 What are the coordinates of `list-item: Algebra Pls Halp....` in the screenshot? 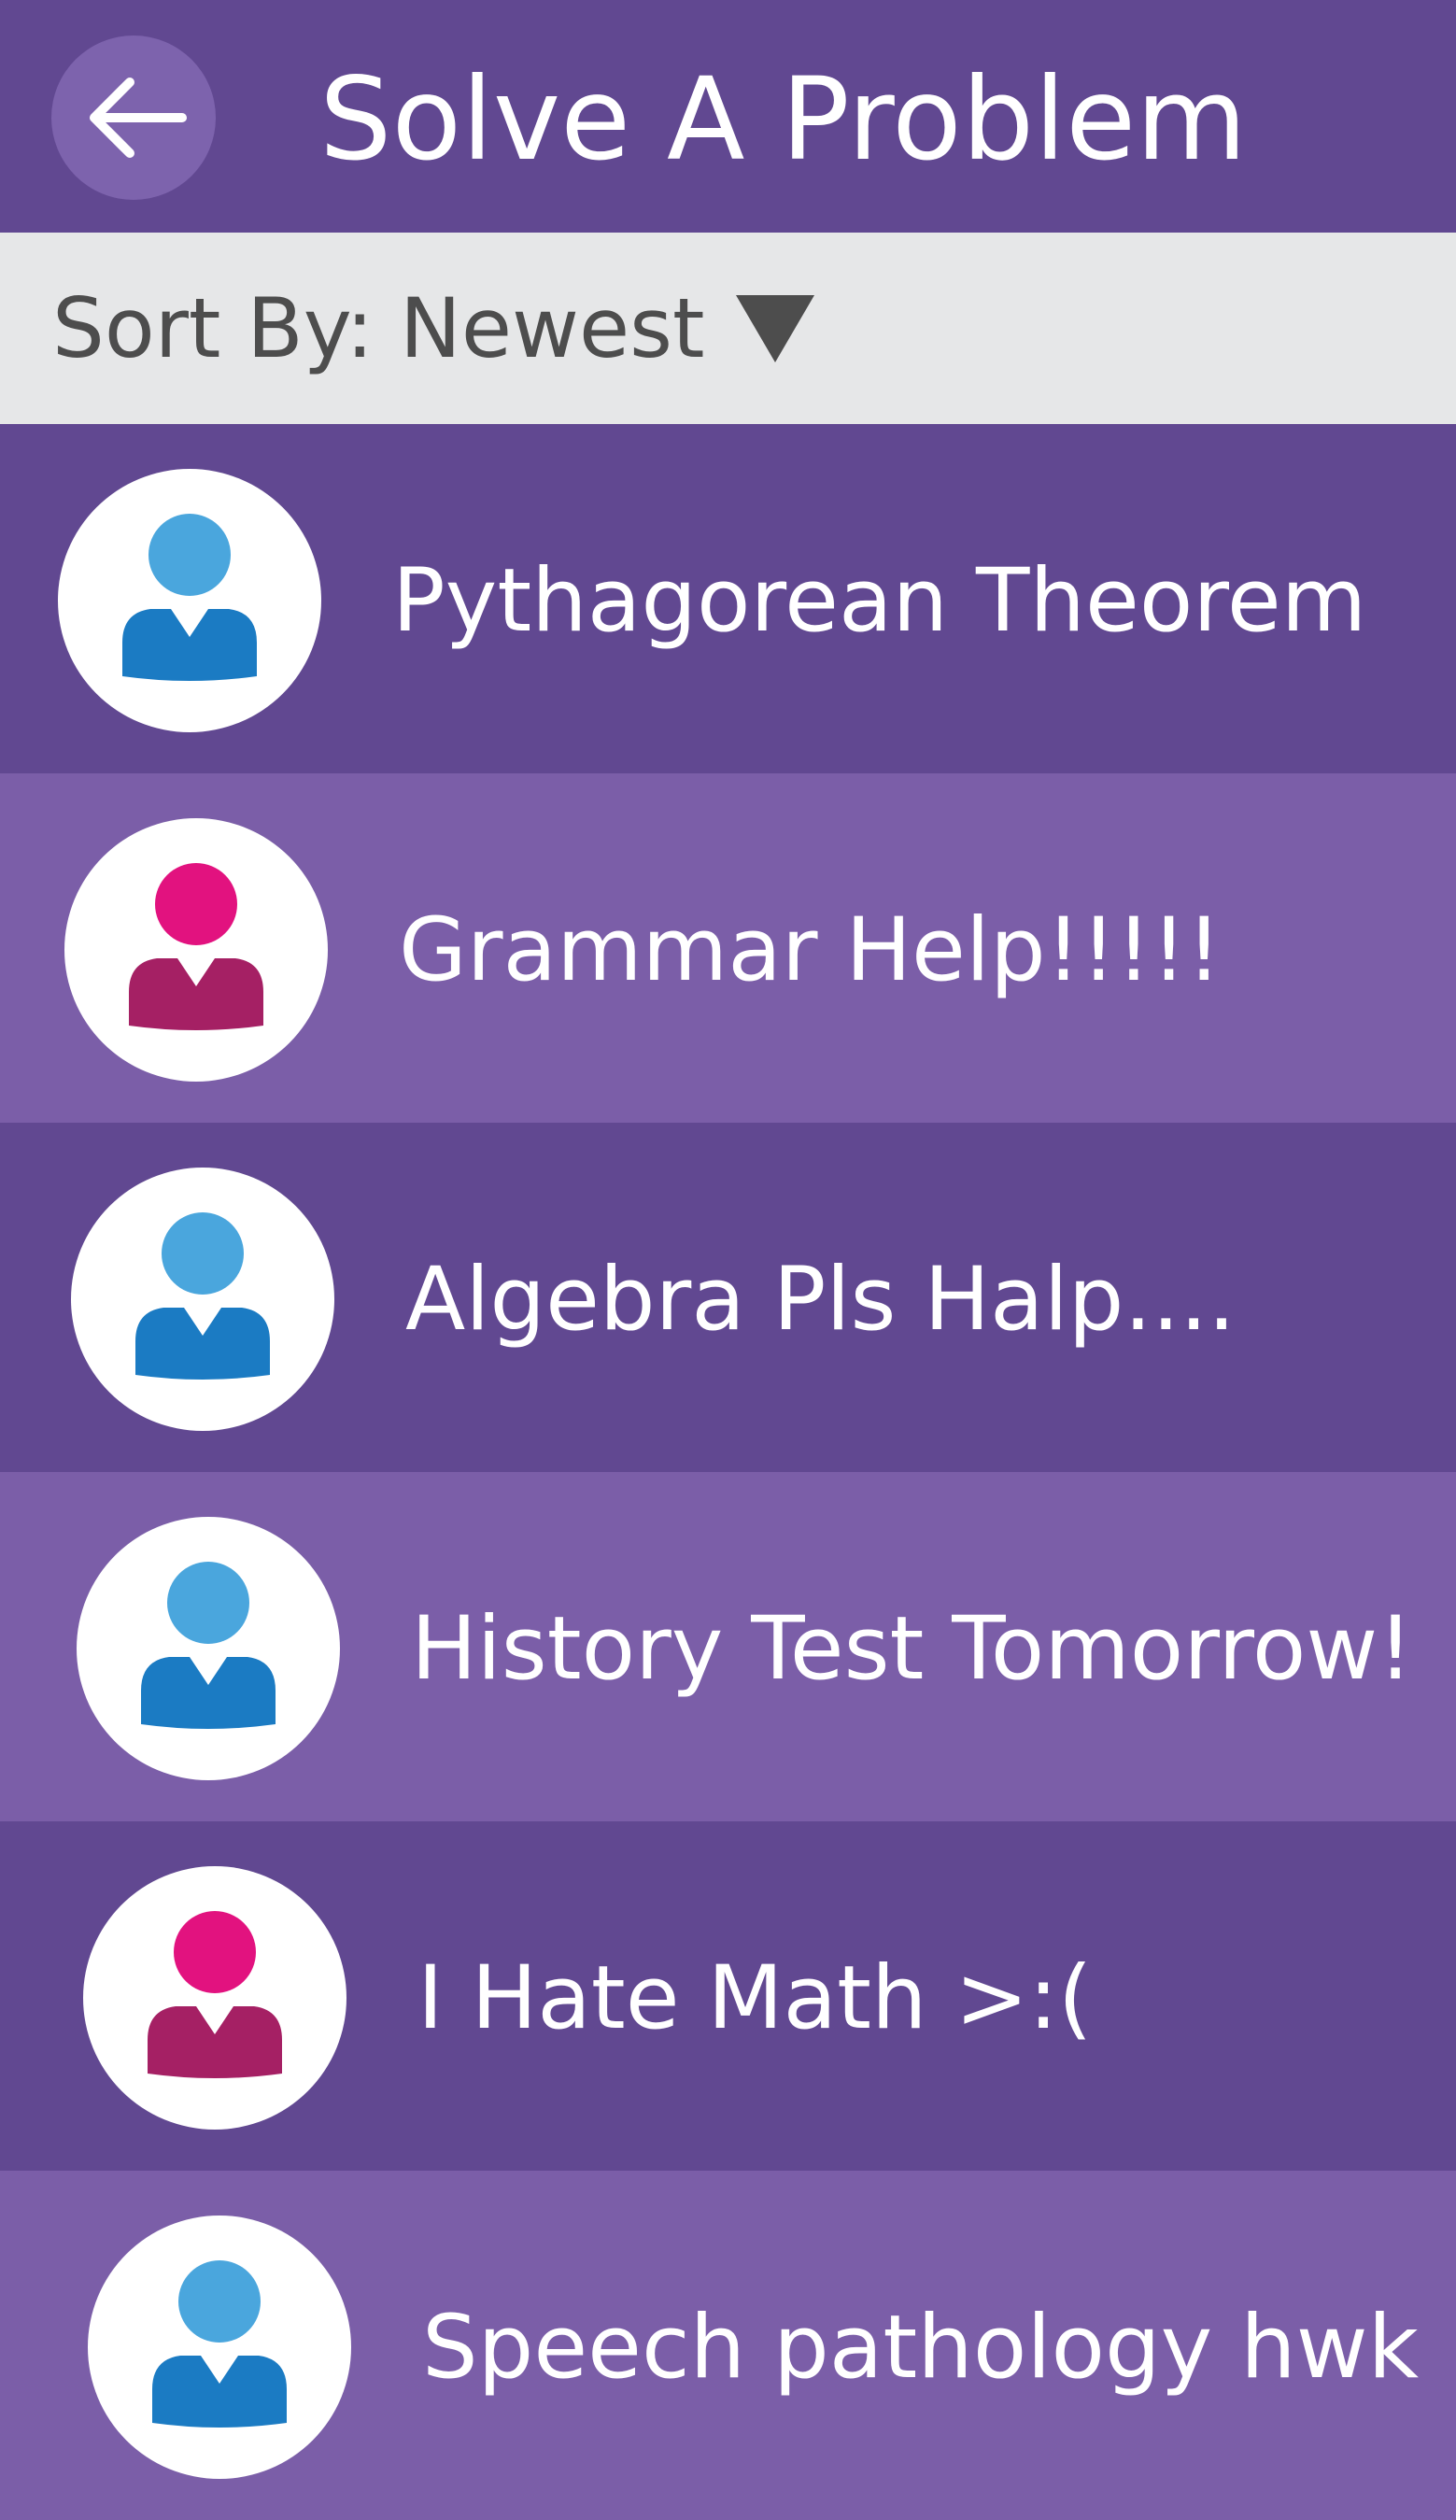 It's located at (728, 1297).